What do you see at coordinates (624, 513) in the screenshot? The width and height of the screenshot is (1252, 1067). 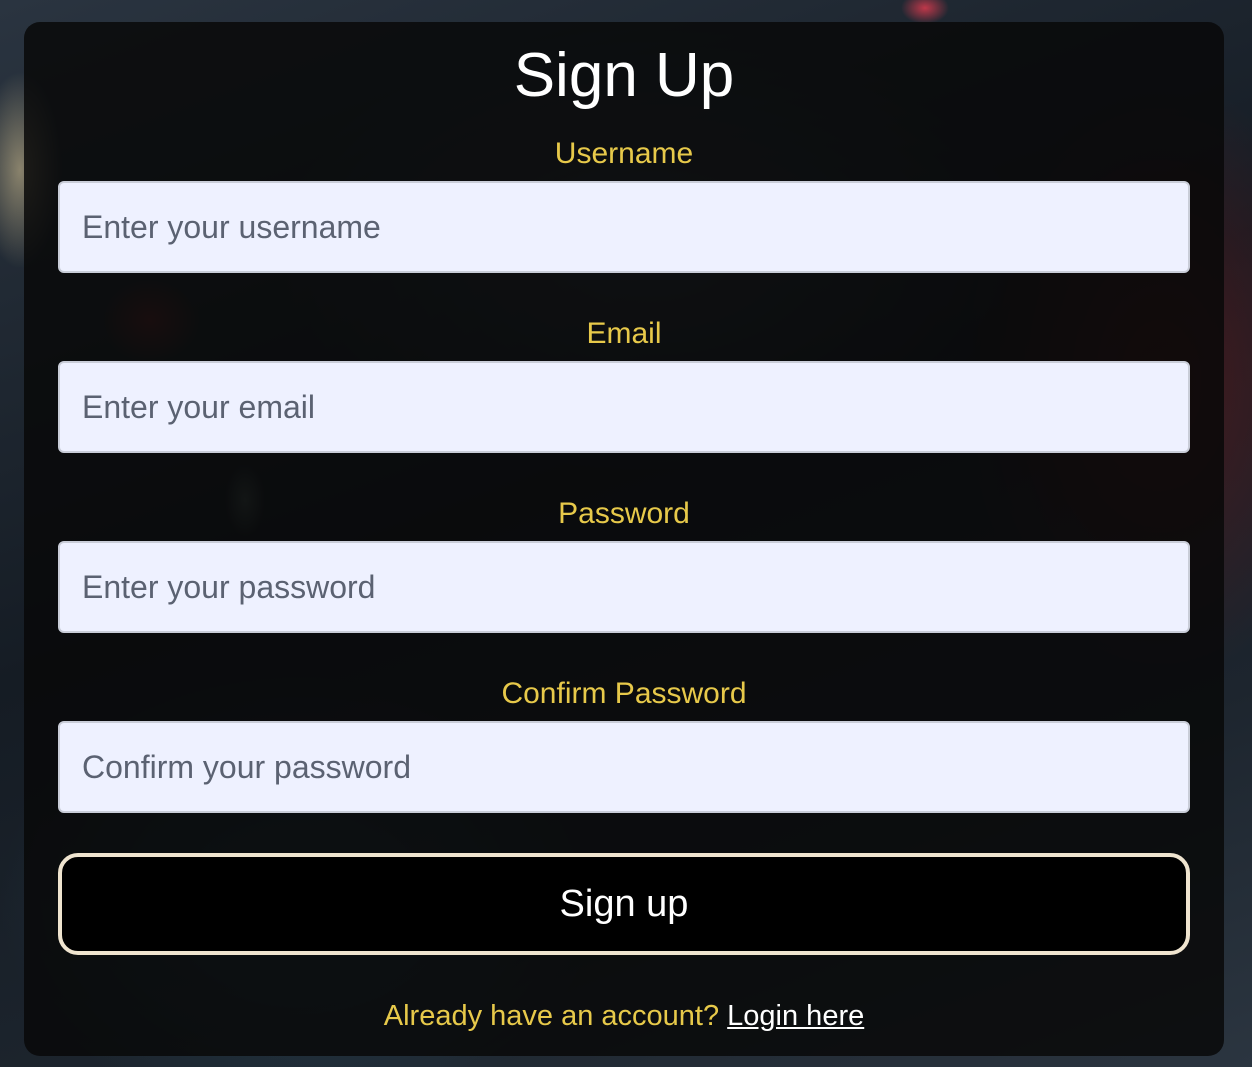 I see `password-label: Password` at bounding box center [624, 513].